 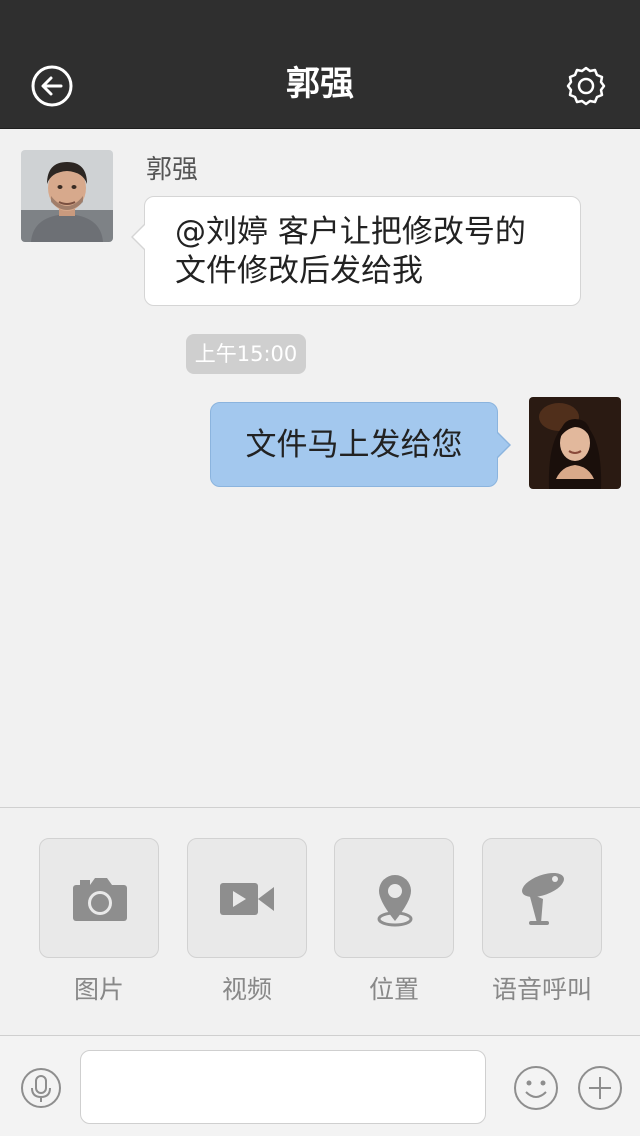 I want to click on plus-icon, so click(x=600, y=1088).